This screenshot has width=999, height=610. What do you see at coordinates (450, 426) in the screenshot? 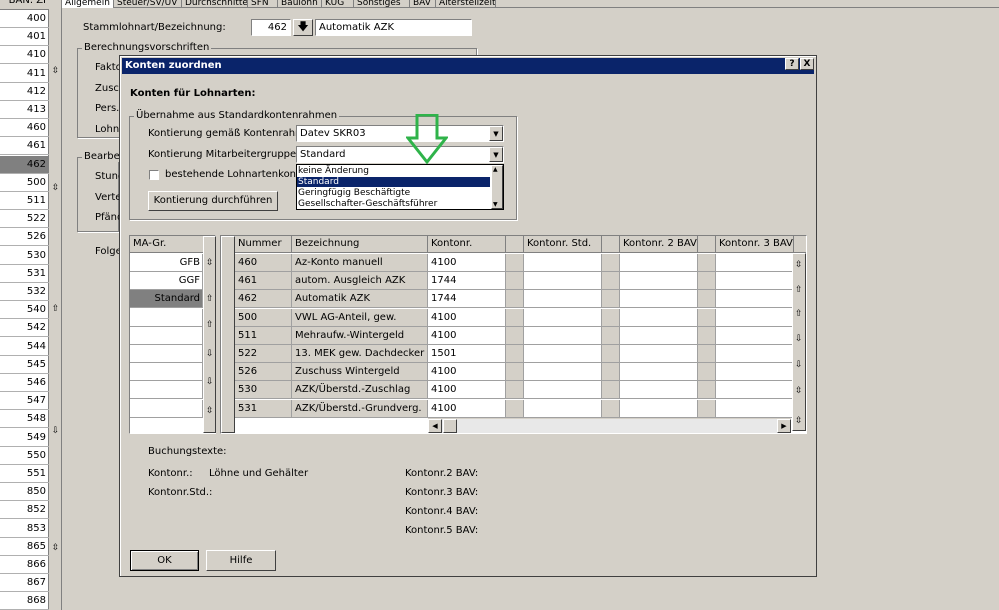
I see `hscroll-thumb` at bounding box center [450, 426].